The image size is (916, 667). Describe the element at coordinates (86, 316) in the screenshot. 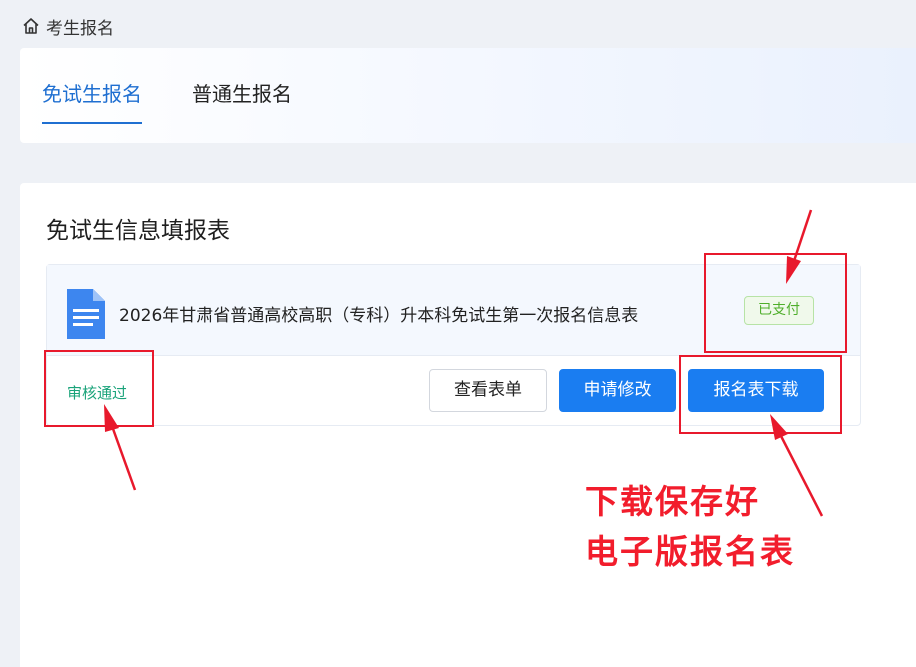

I see `document-icon` at that location.